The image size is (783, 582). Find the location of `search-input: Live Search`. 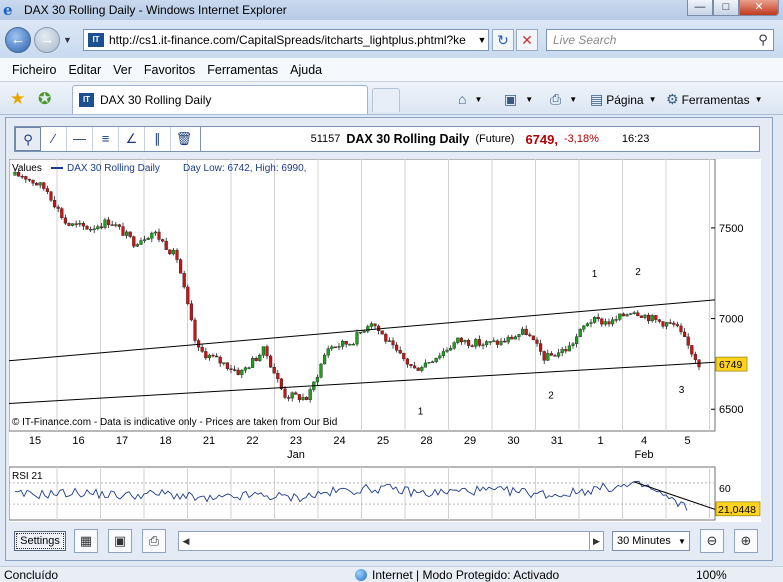

search-input: Live Search is located at coordinates (650, 40).